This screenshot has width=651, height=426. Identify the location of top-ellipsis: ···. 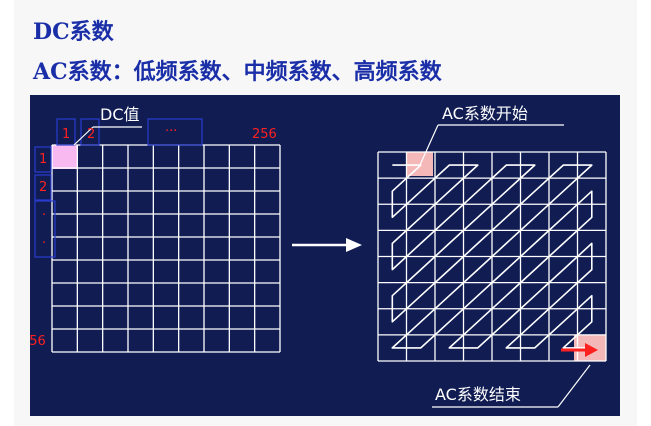
(171, 131).